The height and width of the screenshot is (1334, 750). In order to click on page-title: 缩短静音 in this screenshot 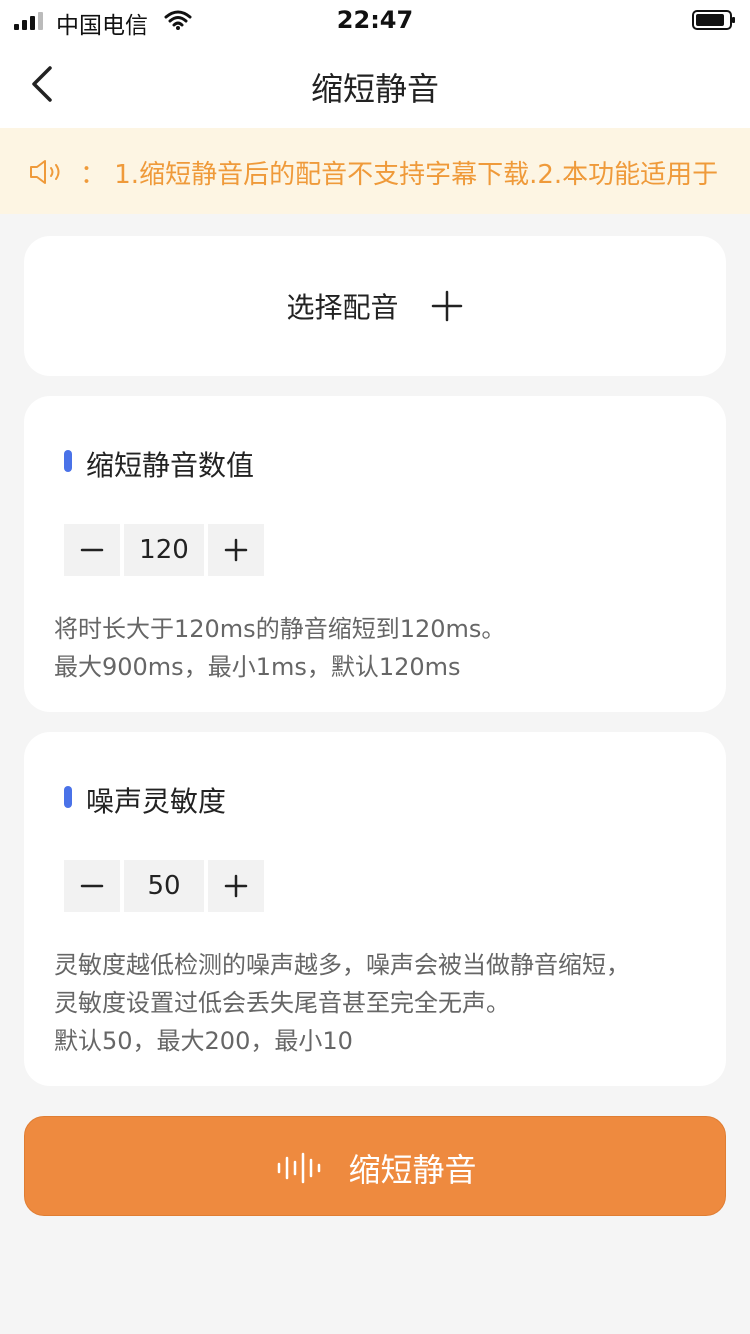, I will do `click(374, 89)`.